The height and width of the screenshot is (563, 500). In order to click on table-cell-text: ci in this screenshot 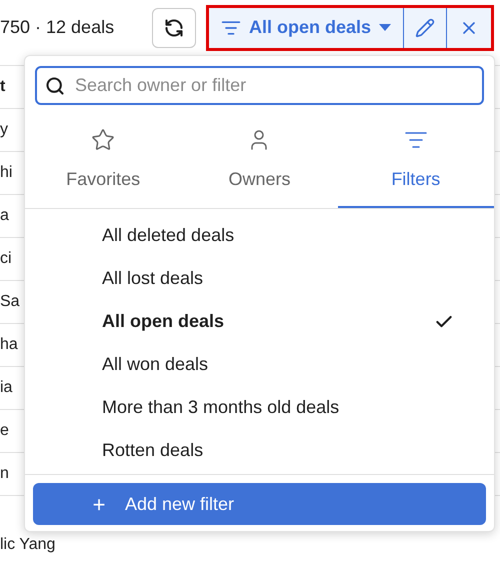, I will do `click(6, 259)`.